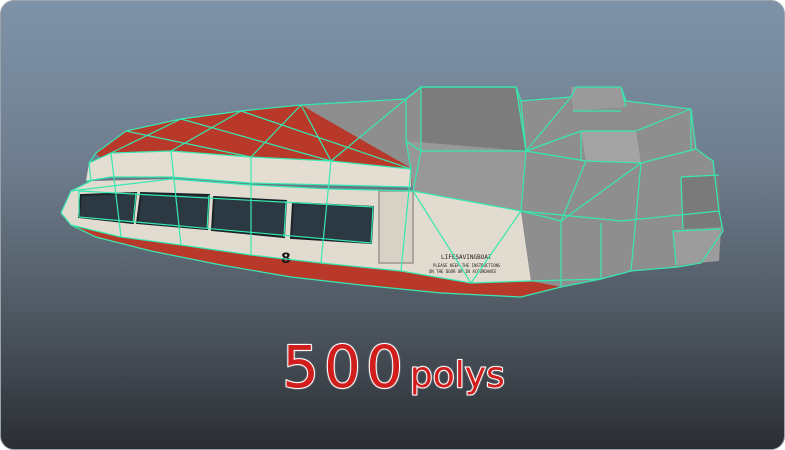 This screenshot has height=450, width=785. I want to click on decal-line-2: PLEASE KEEP THE INSTRUCTIONS, so click(467, 265).